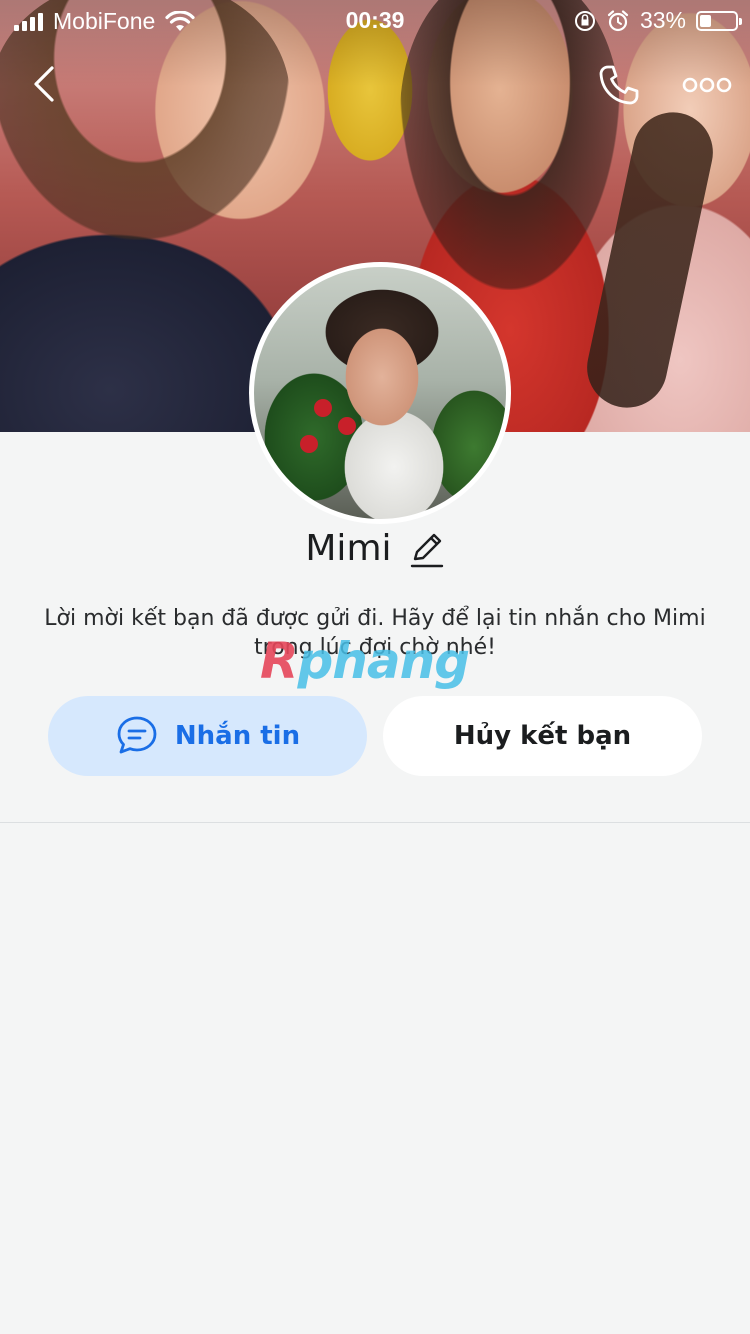  Describe the element at coordinates (237, 736) in the screenshot. I see `message-button-label: Nhắn tin` at that location.